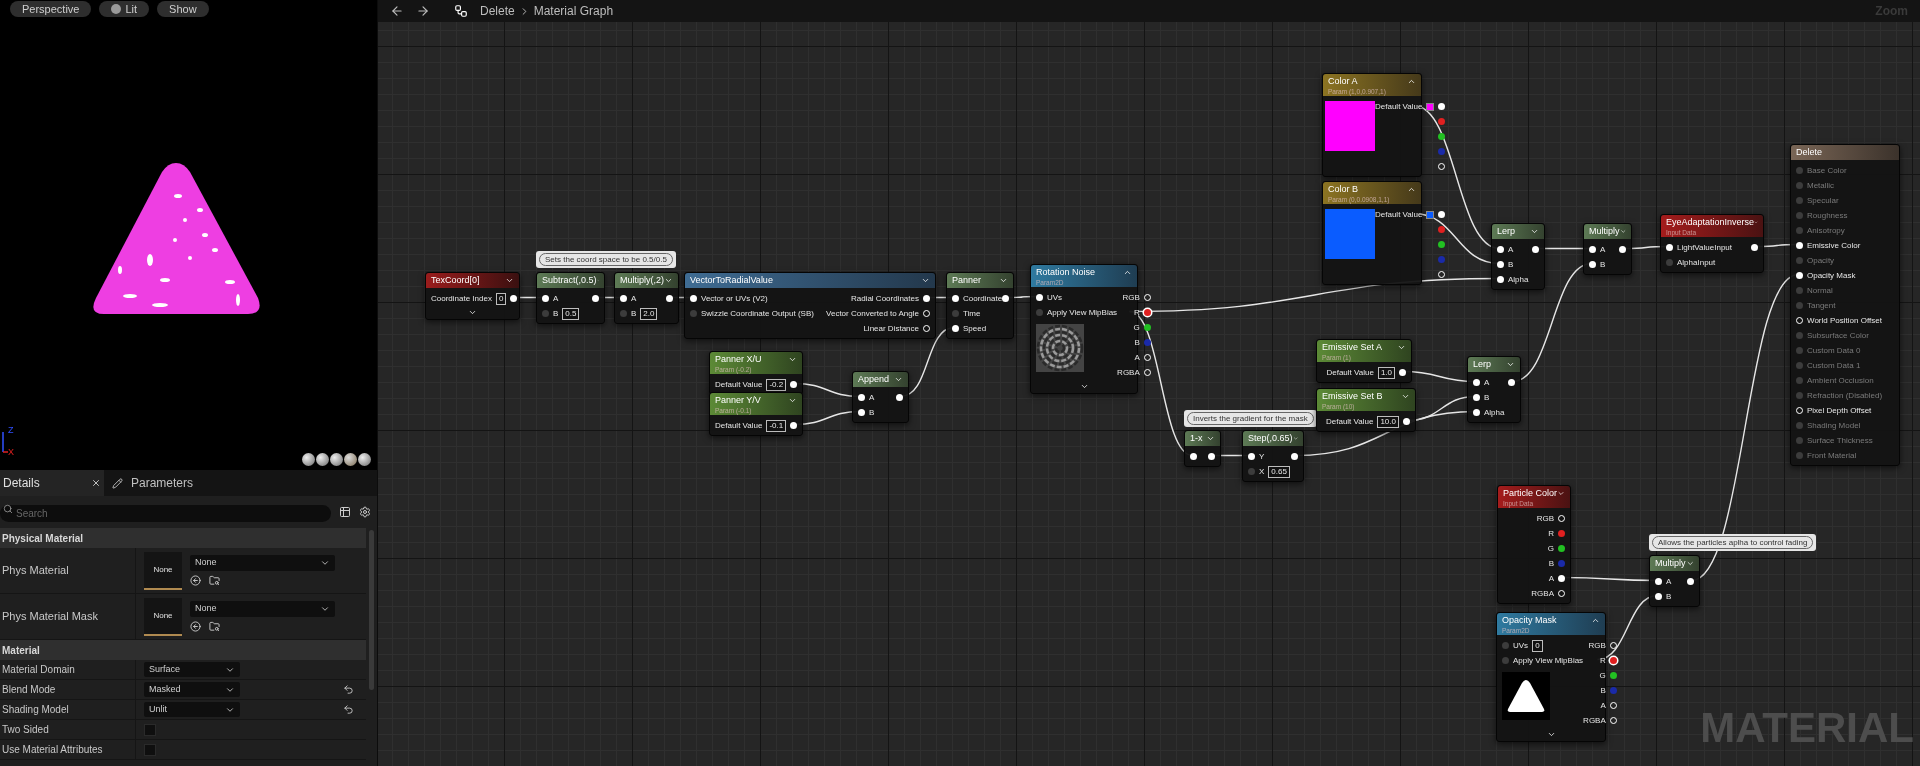 Image resolution: width=1920 pixels, height=766 pixels. Describe the element at coordinates (1273, 456) in the screenshot. I see `graph-node: Step(,0.65) Y X 0.65` at that location.